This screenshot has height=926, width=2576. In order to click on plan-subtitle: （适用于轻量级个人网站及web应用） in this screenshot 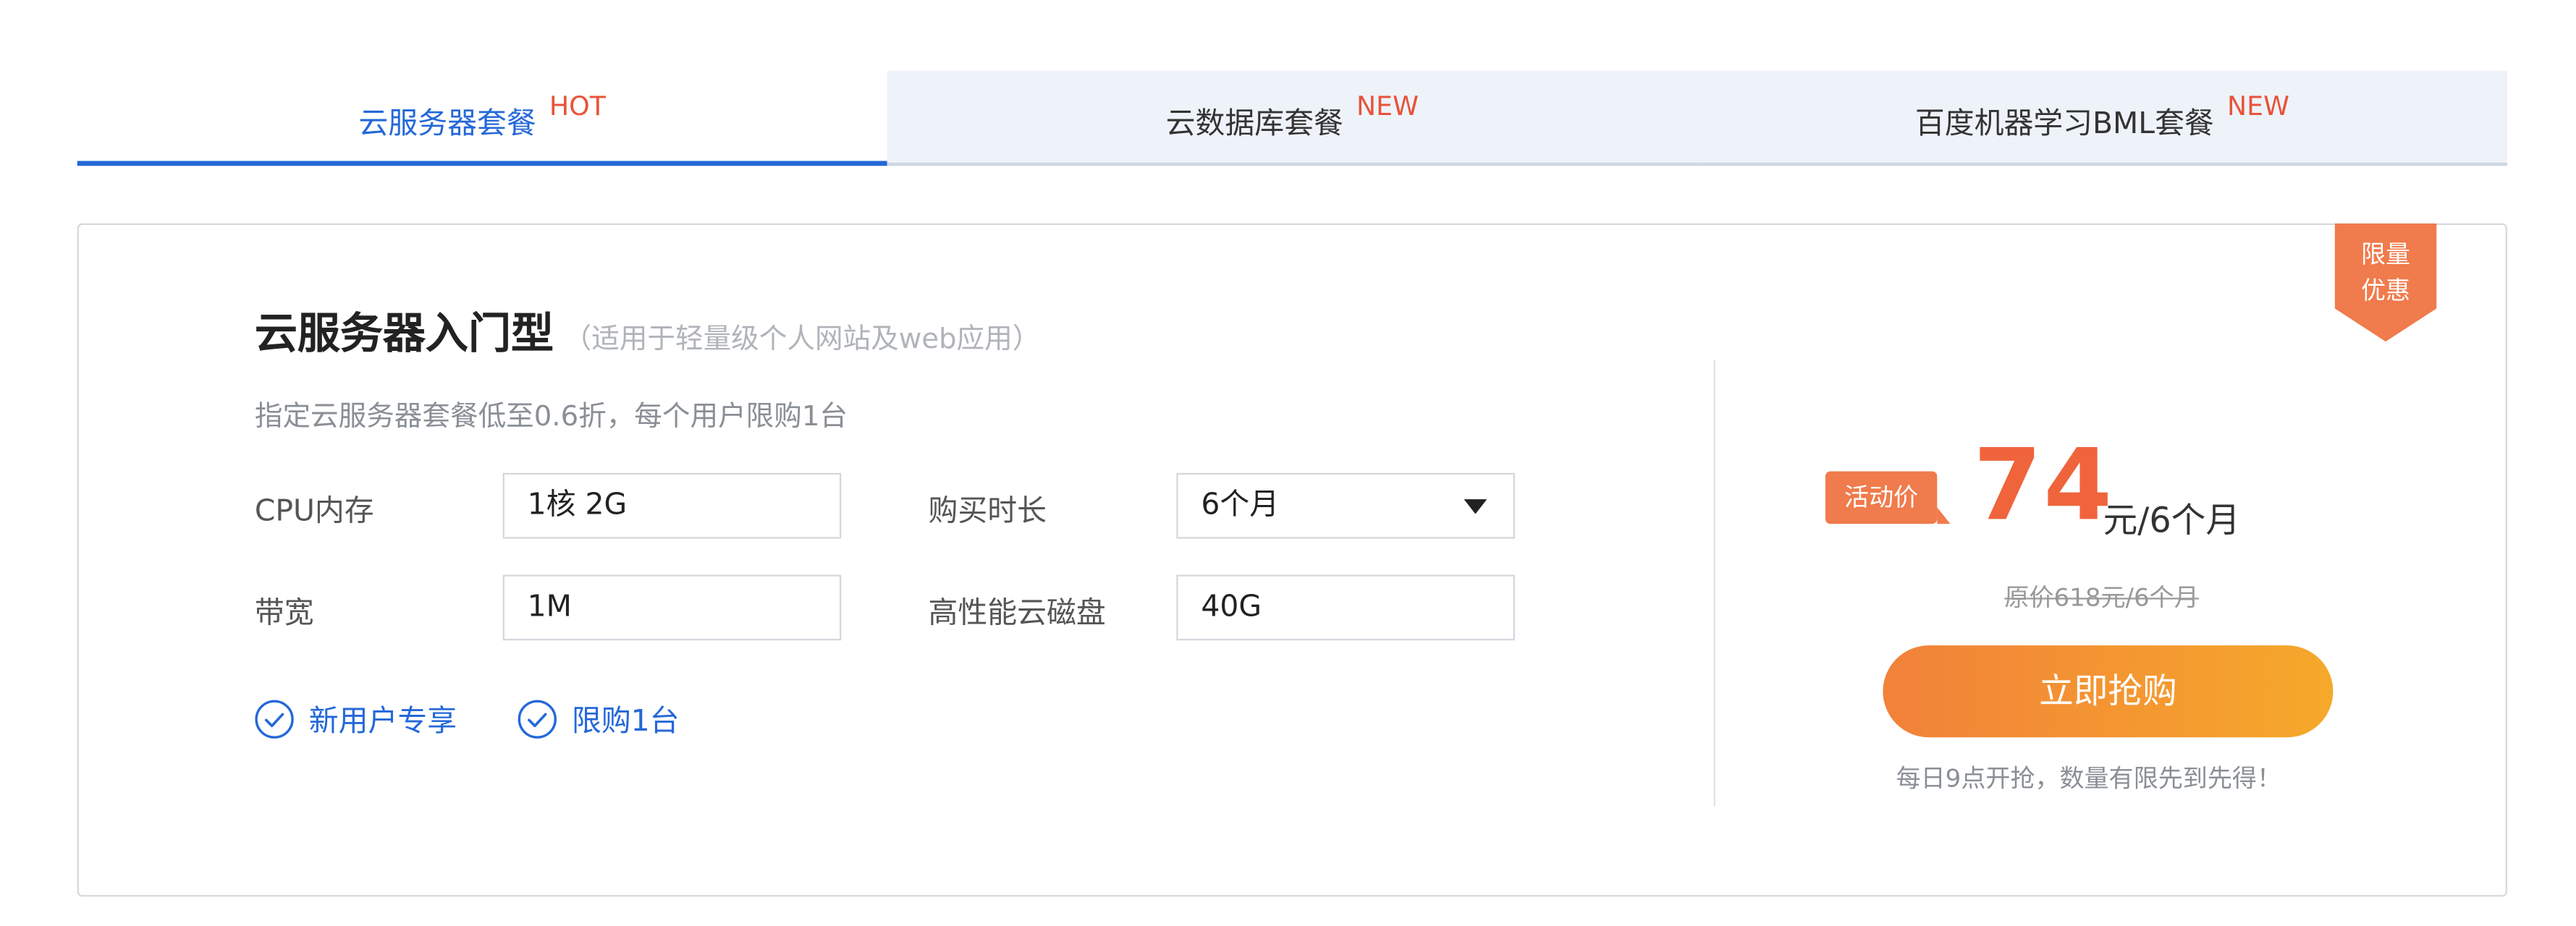, I will do `click(802, 340)`.